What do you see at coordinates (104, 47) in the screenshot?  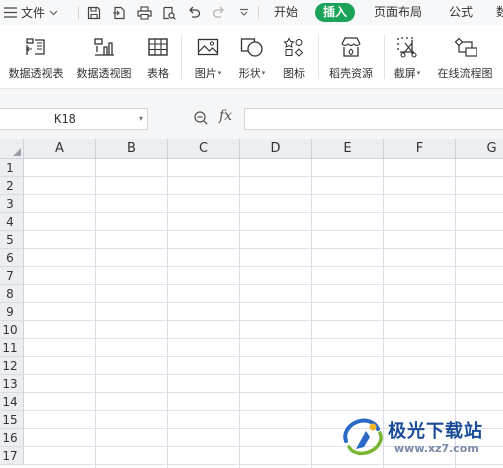 I see `pivot-chart-icon` at bounding box center [104, 47].